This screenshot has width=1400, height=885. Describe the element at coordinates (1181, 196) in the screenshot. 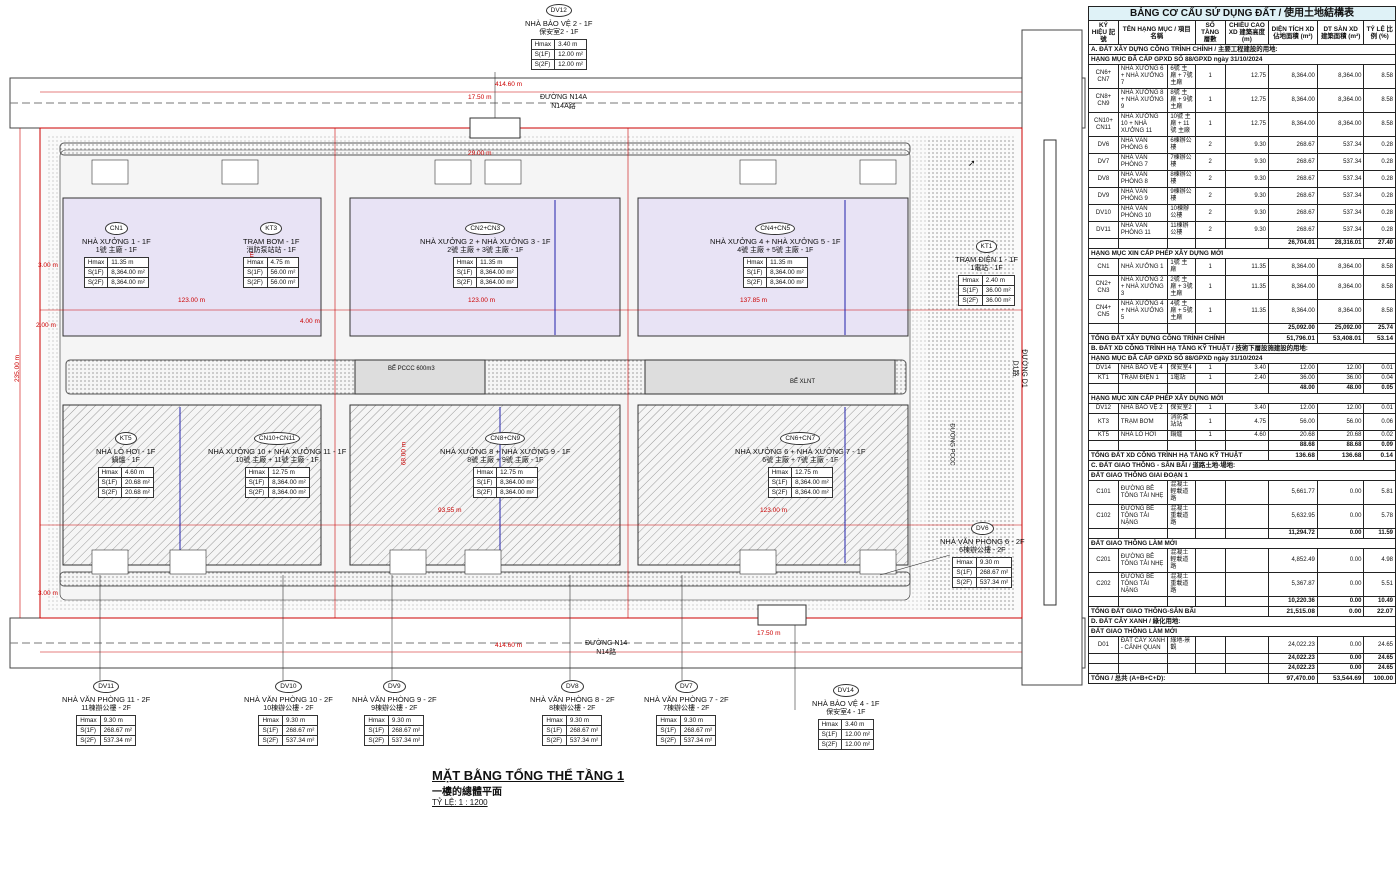

I see `table-cell: 9棟辦公樓` at that location.